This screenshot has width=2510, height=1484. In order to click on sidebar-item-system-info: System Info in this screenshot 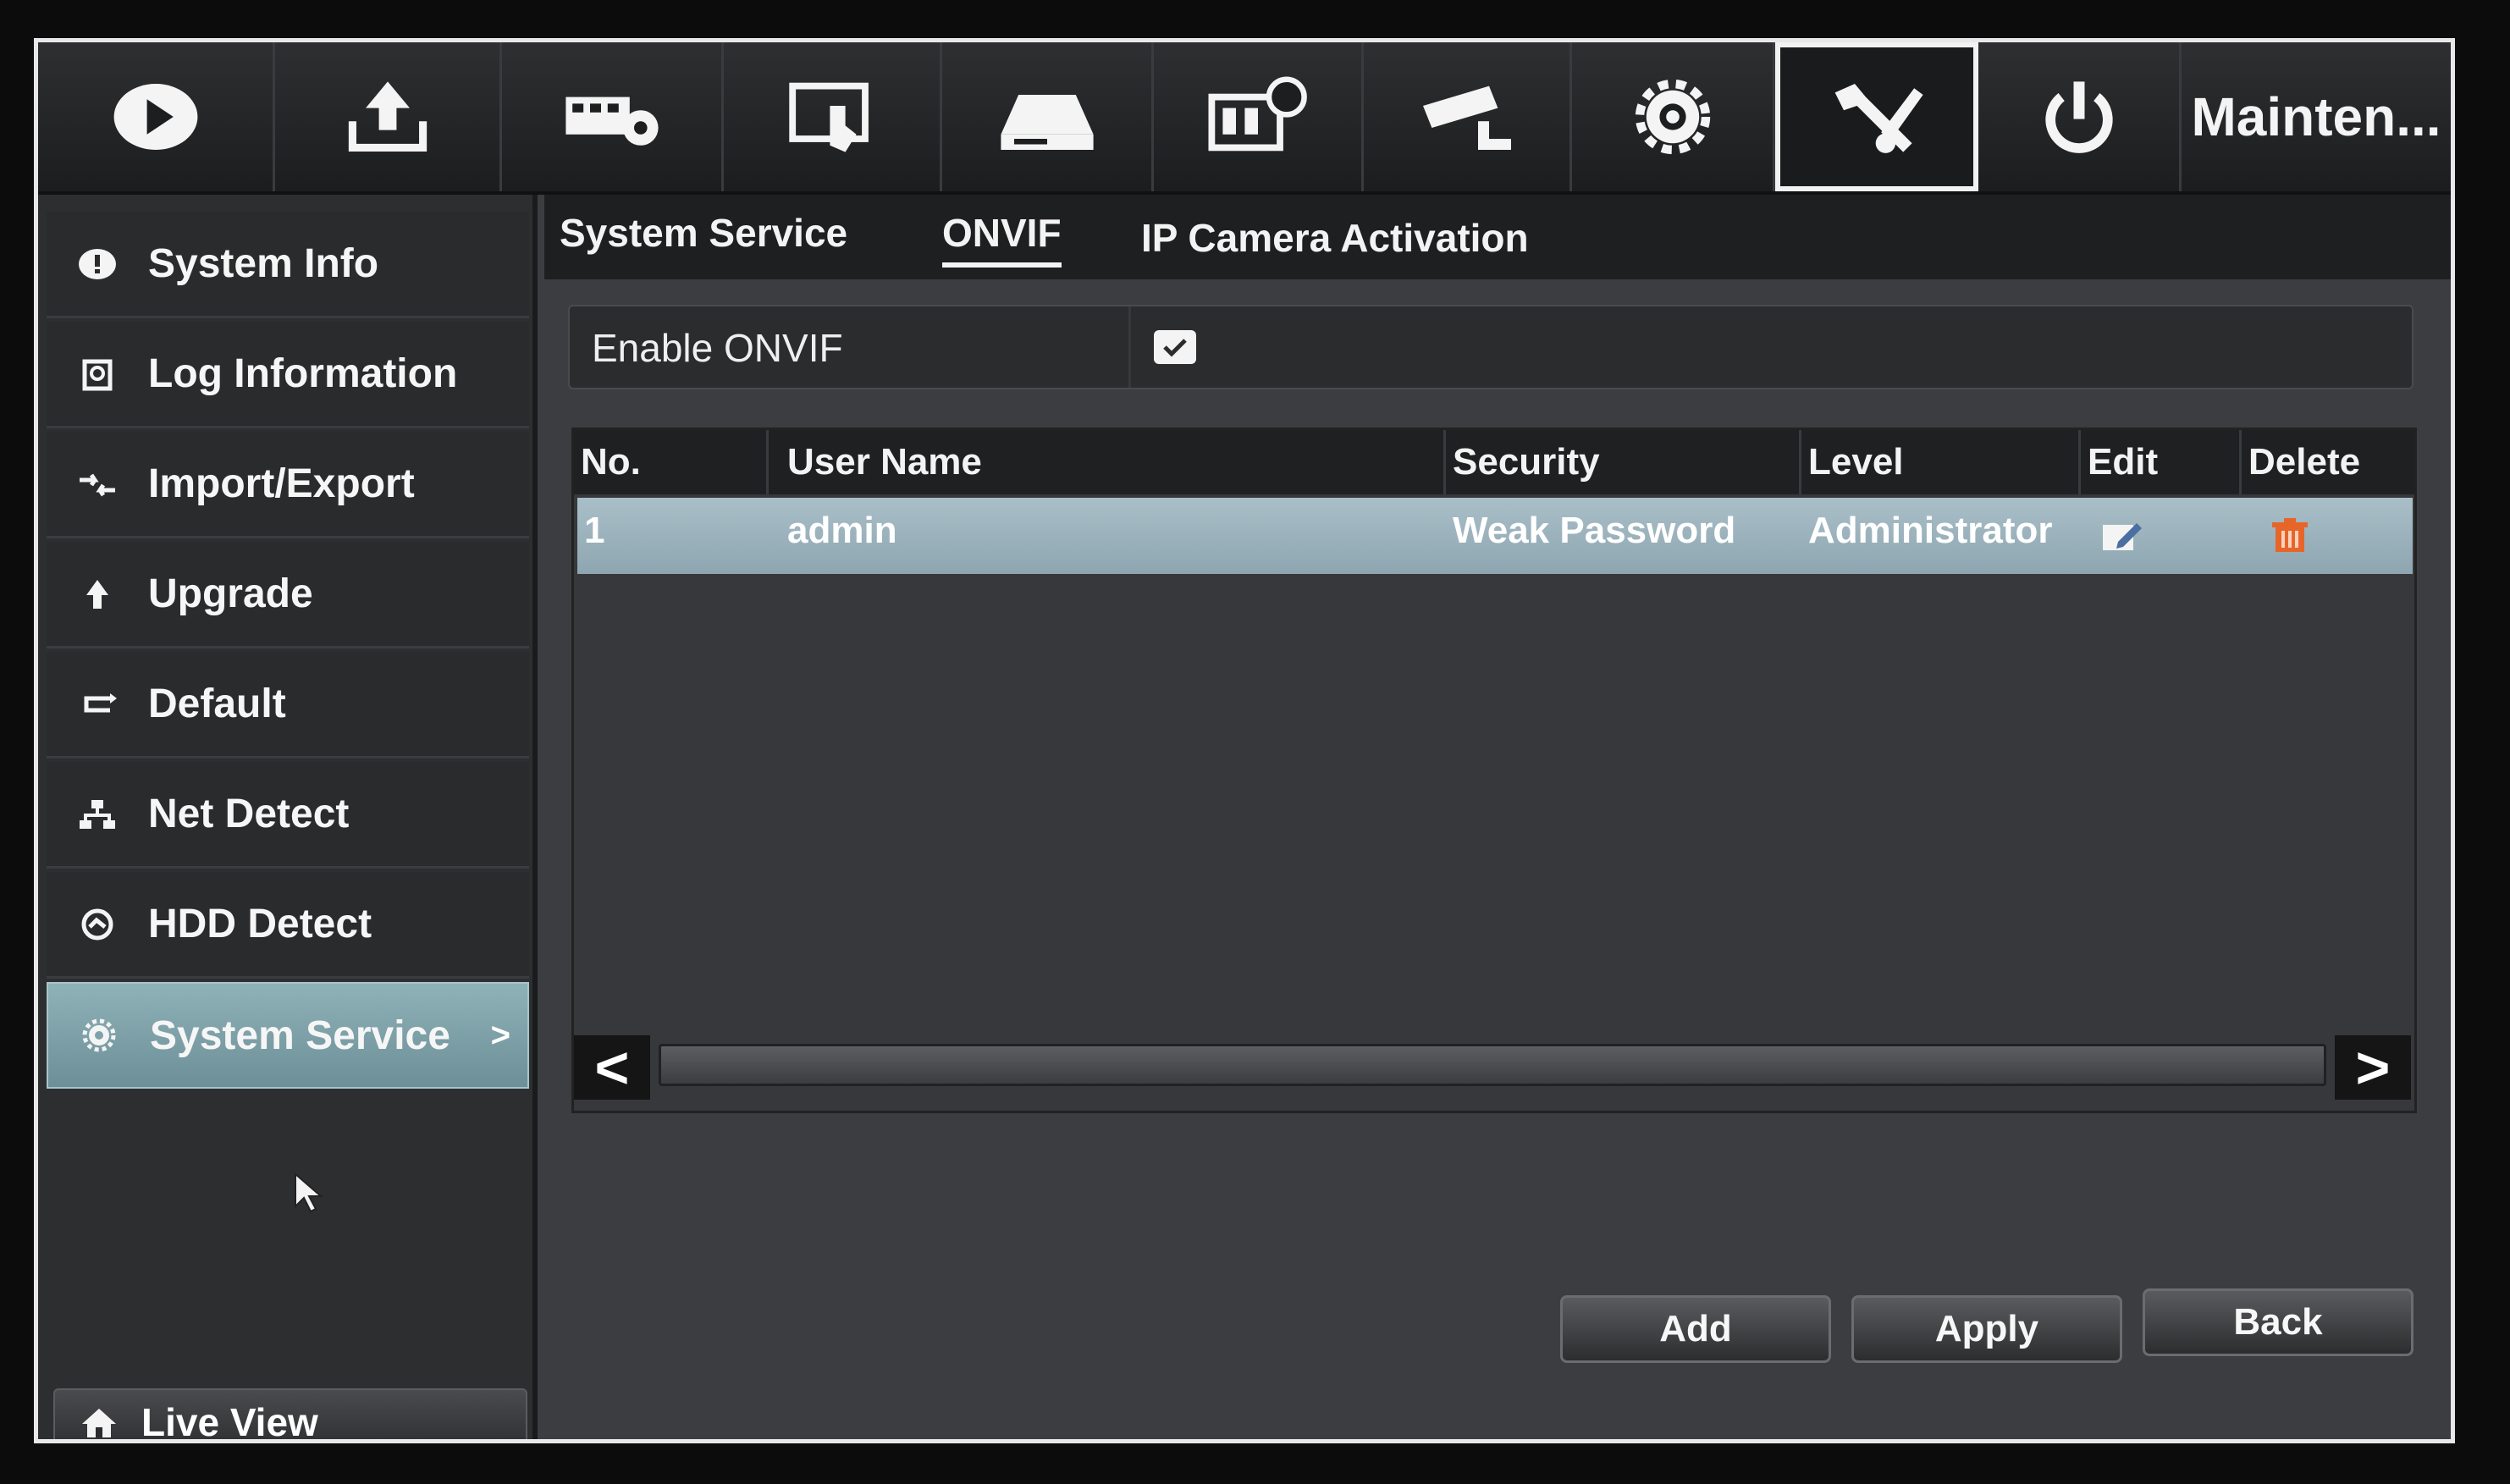, I will do `click(288, 265)`.